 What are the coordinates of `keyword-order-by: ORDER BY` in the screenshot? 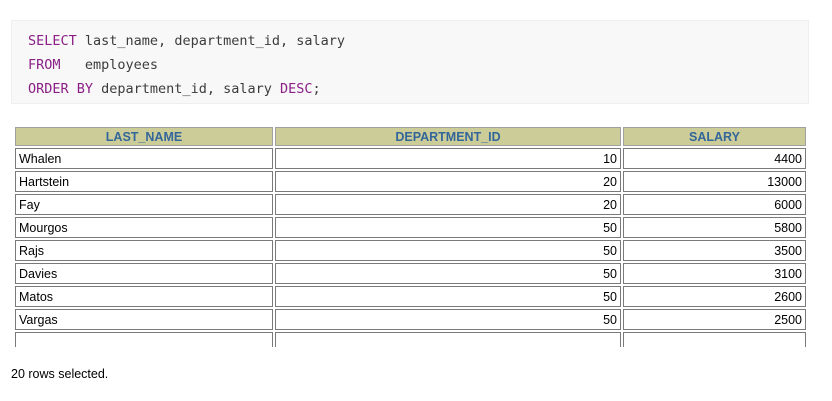 It's located at (61, 89).